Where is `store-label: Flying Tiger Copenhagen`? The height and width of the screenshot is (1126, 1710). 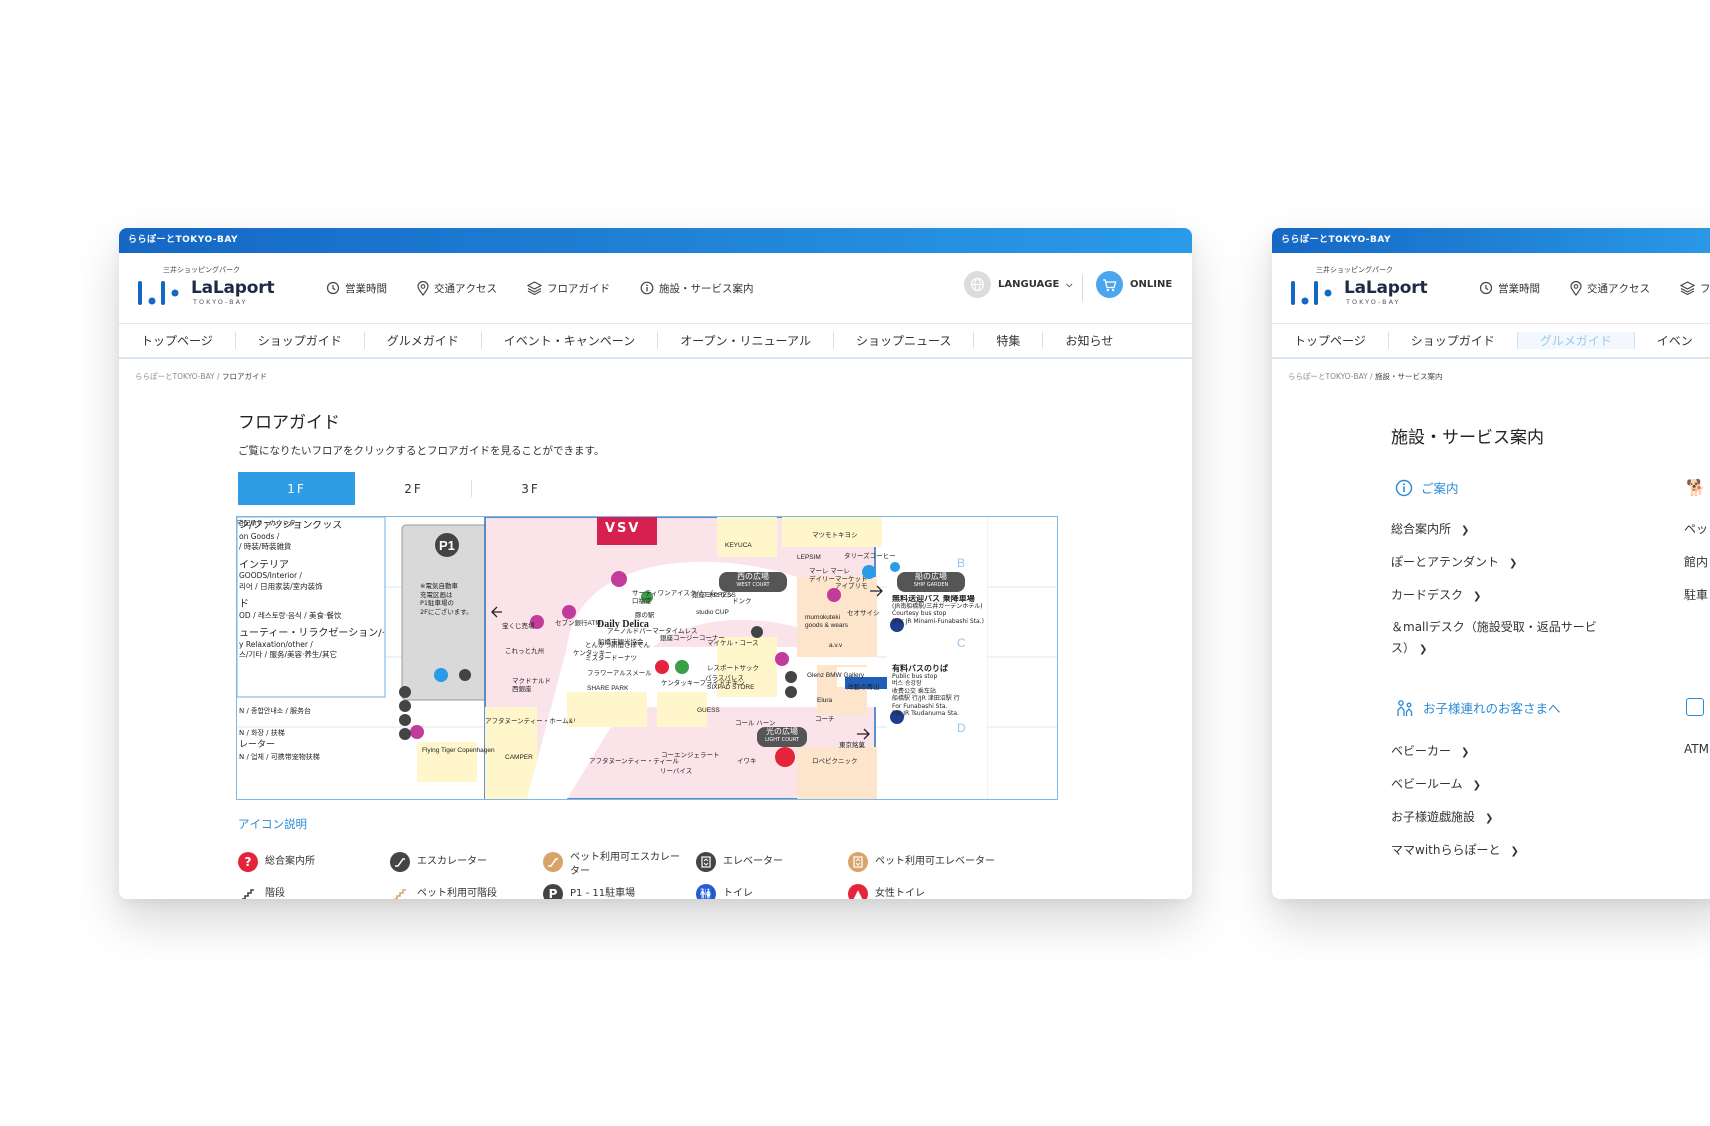
store-label: Flying Tiger Copenhagen is located at coordinates (458, 750).